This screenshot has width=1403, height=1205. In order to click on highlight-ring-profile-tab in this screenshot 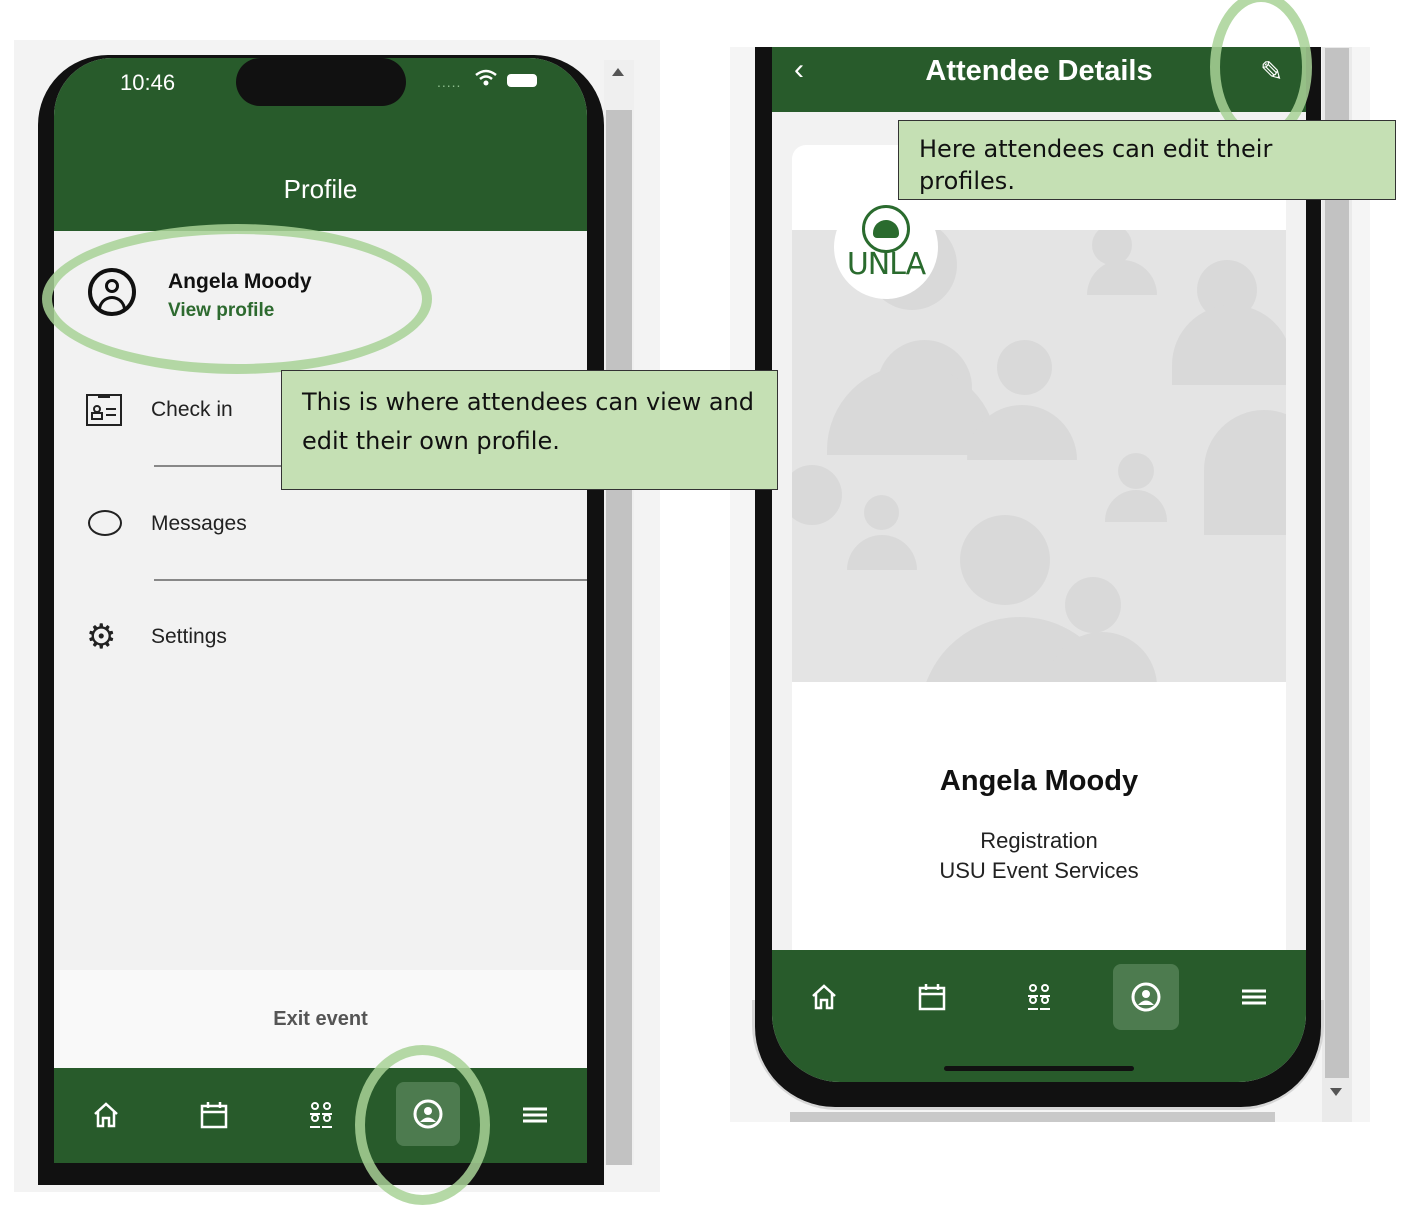, I will do `click(422, 1125)`.